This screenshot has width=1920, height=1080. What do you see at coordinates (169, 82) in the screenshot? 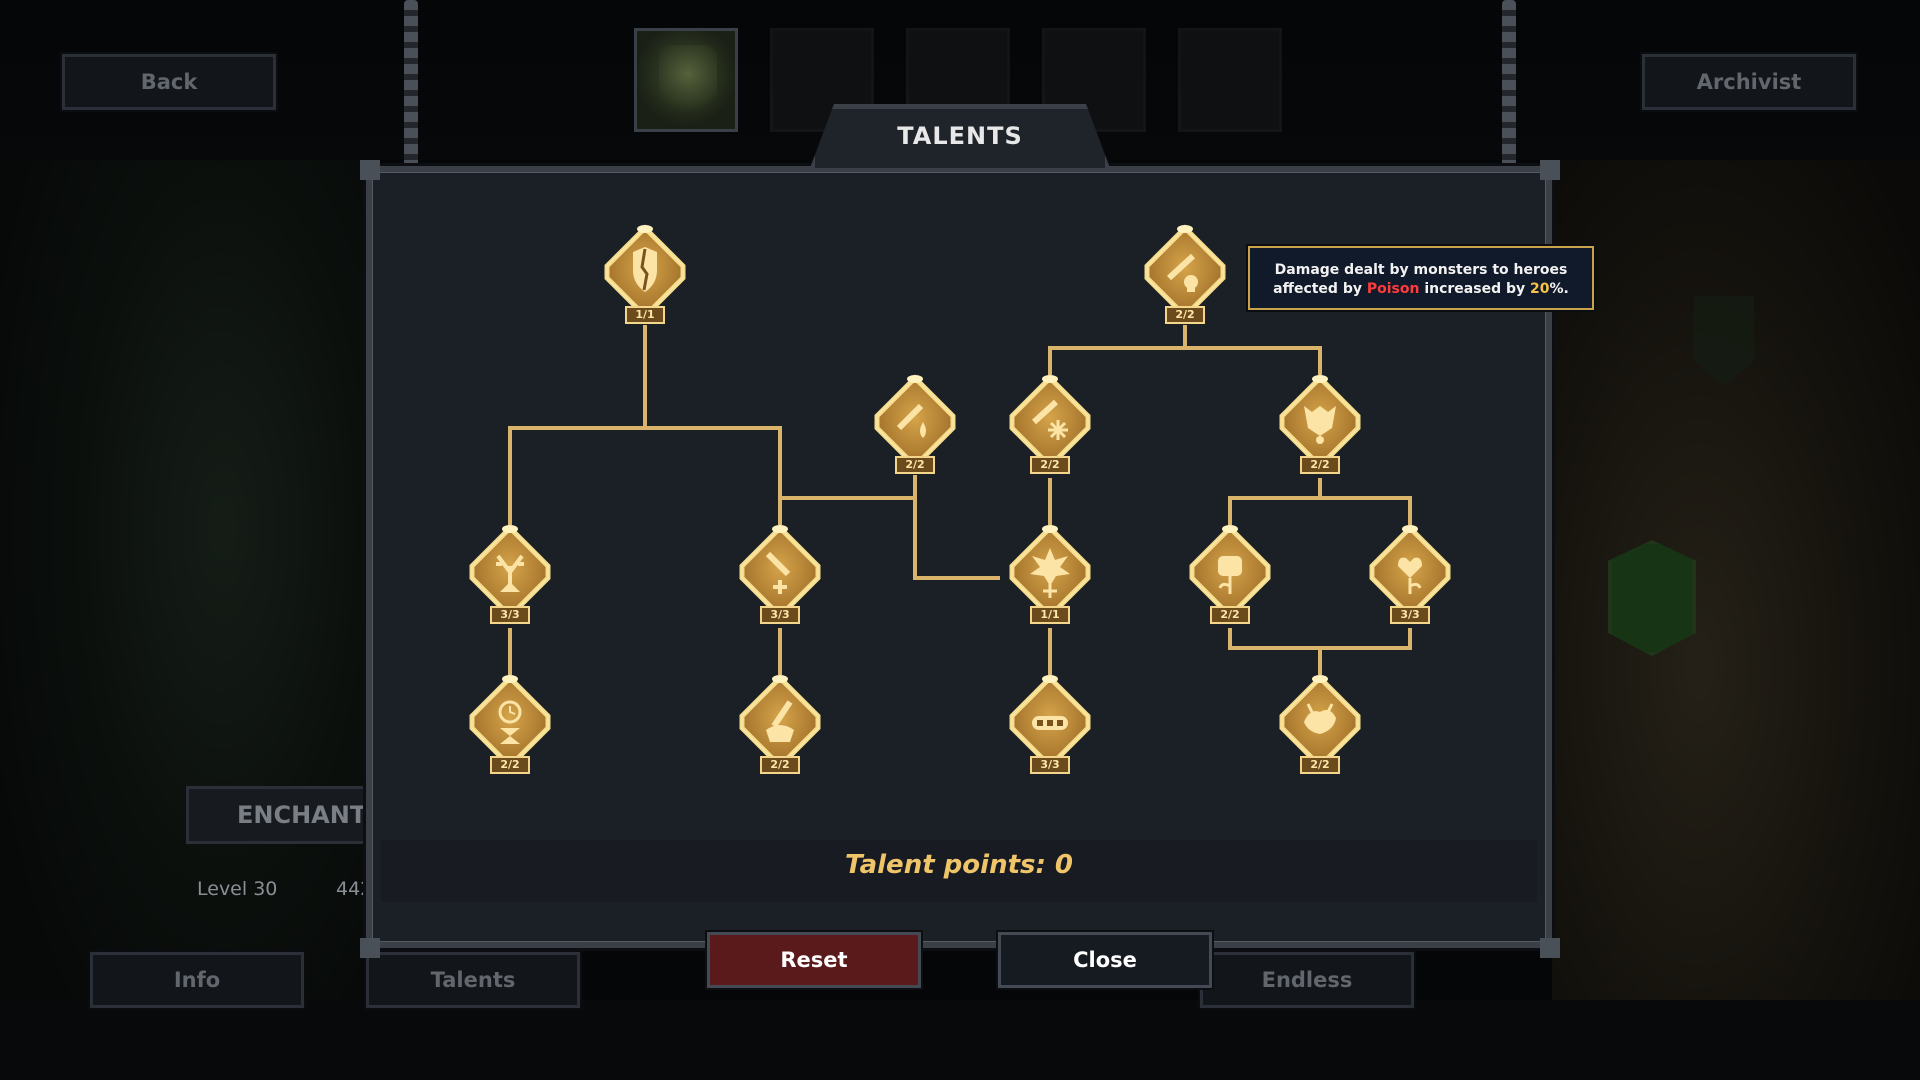
I see `back-button: Back` at bounding box center [169, 82].